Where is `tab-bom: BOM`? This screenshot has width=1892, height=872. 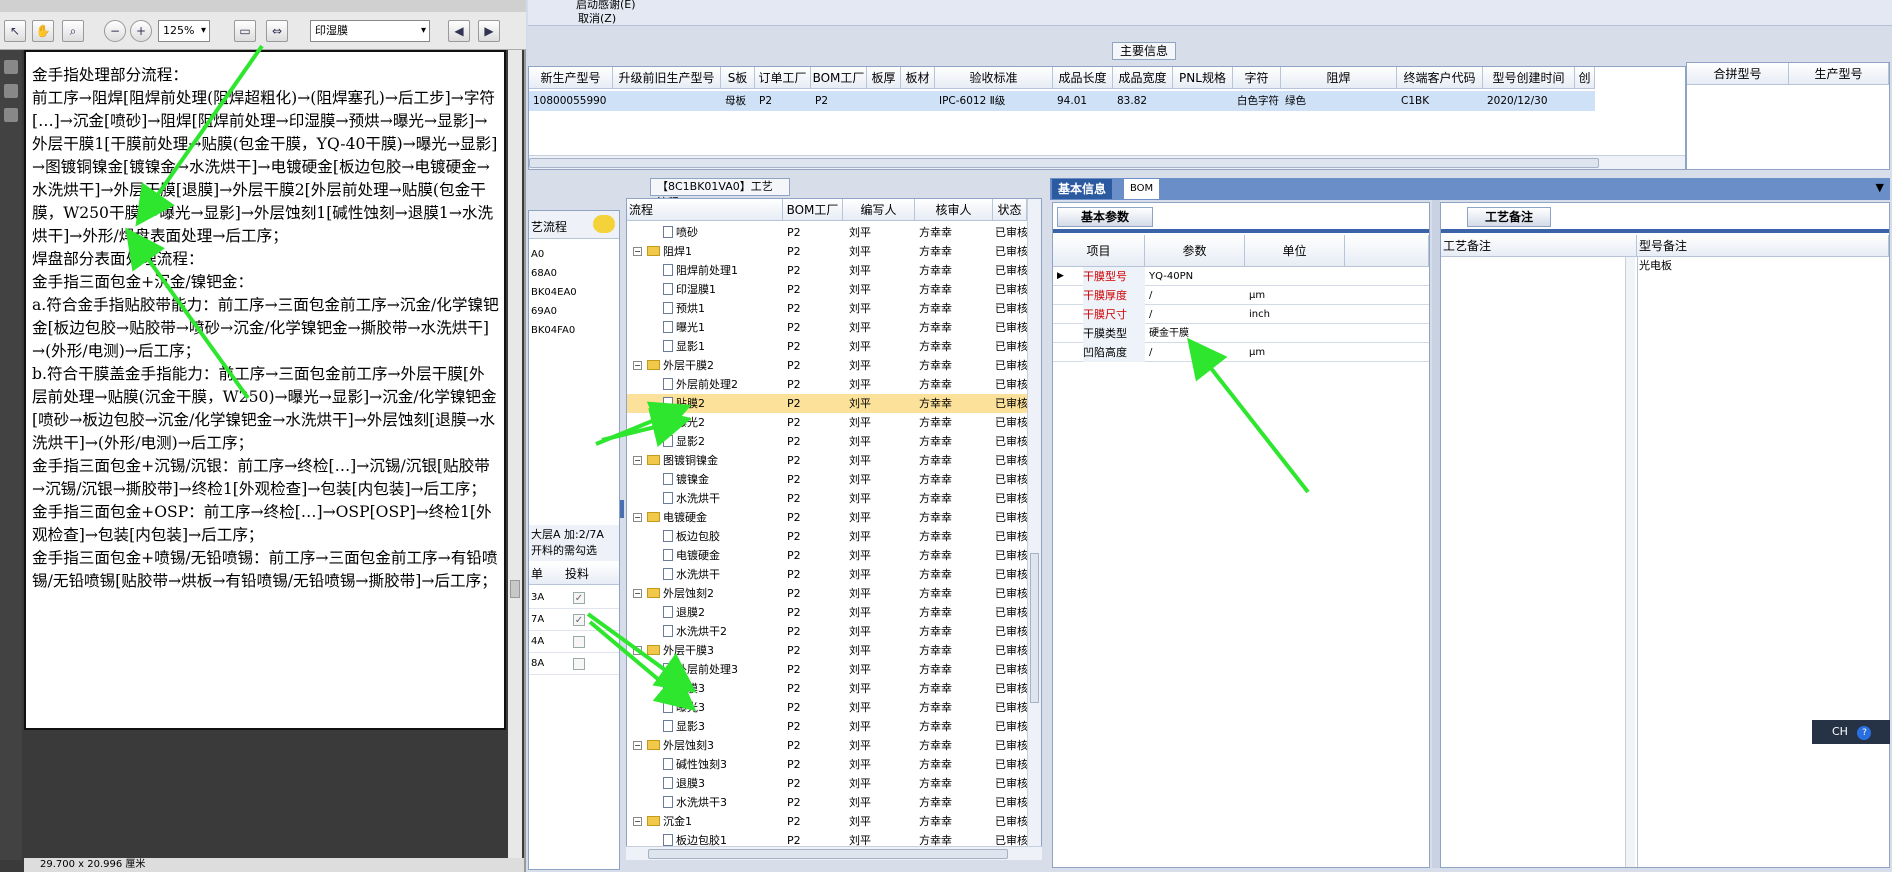 tab-bom: BOM is located at coordinates (1142, 189).